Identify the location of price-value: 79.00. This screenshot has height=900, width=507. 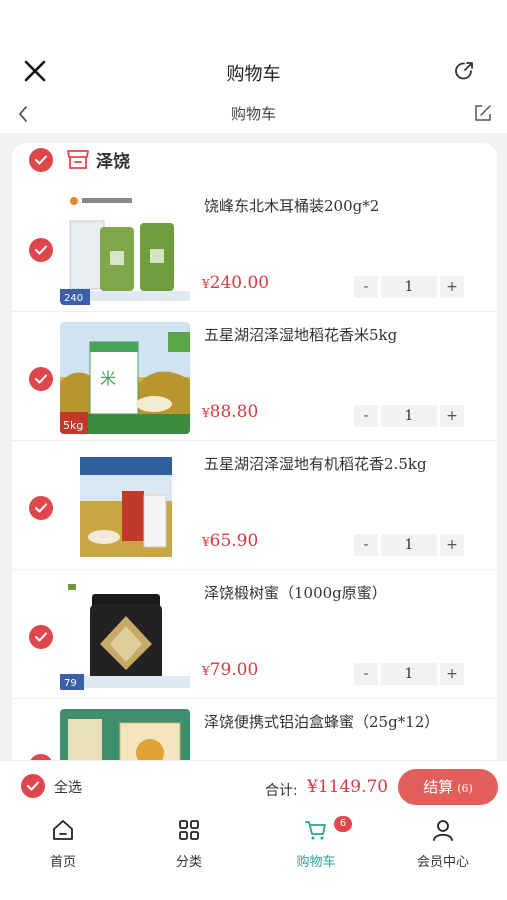
(234, 670).